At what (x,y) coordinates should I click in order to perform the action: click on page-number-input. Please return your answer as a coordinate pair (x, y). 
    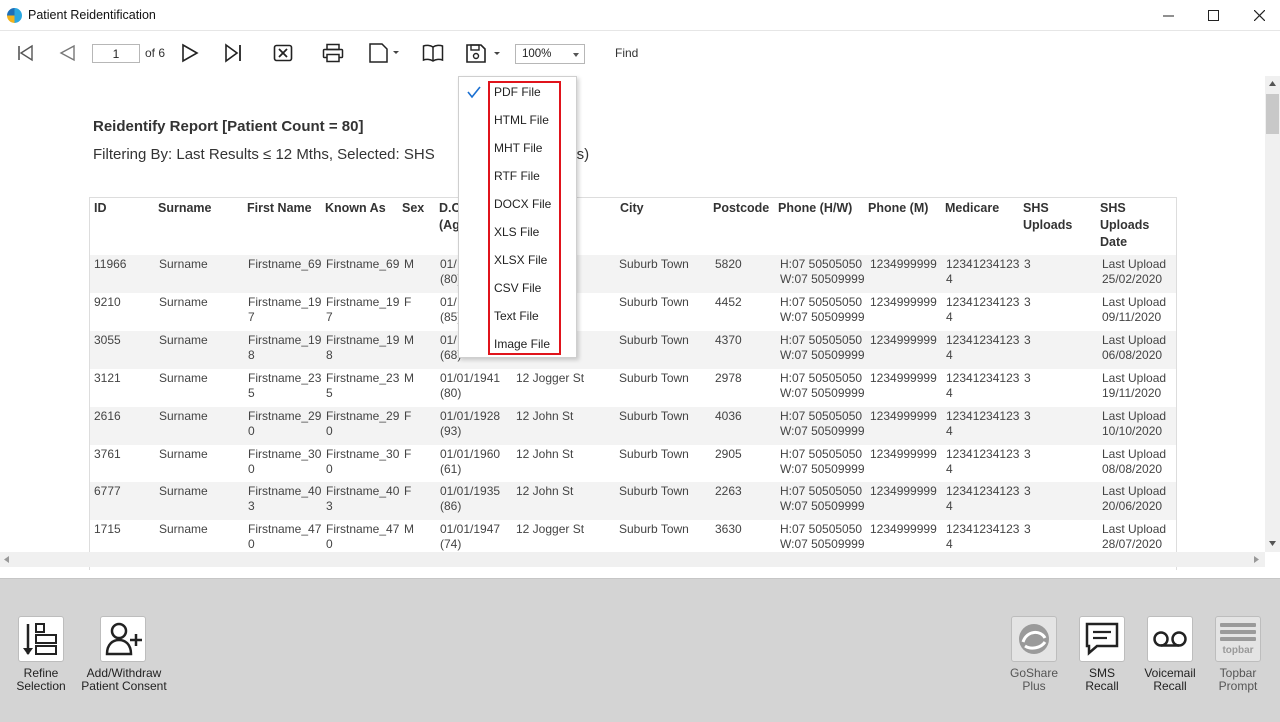
    Looking at the image, I should click on (116, 53).